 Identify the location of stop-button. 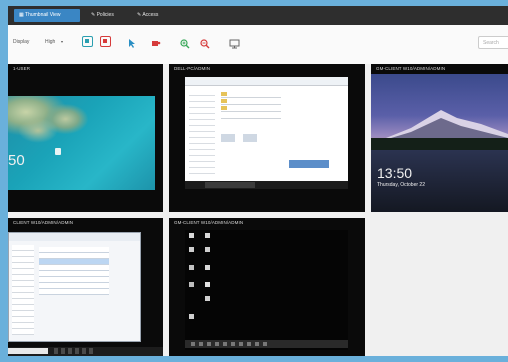
(105, 41).